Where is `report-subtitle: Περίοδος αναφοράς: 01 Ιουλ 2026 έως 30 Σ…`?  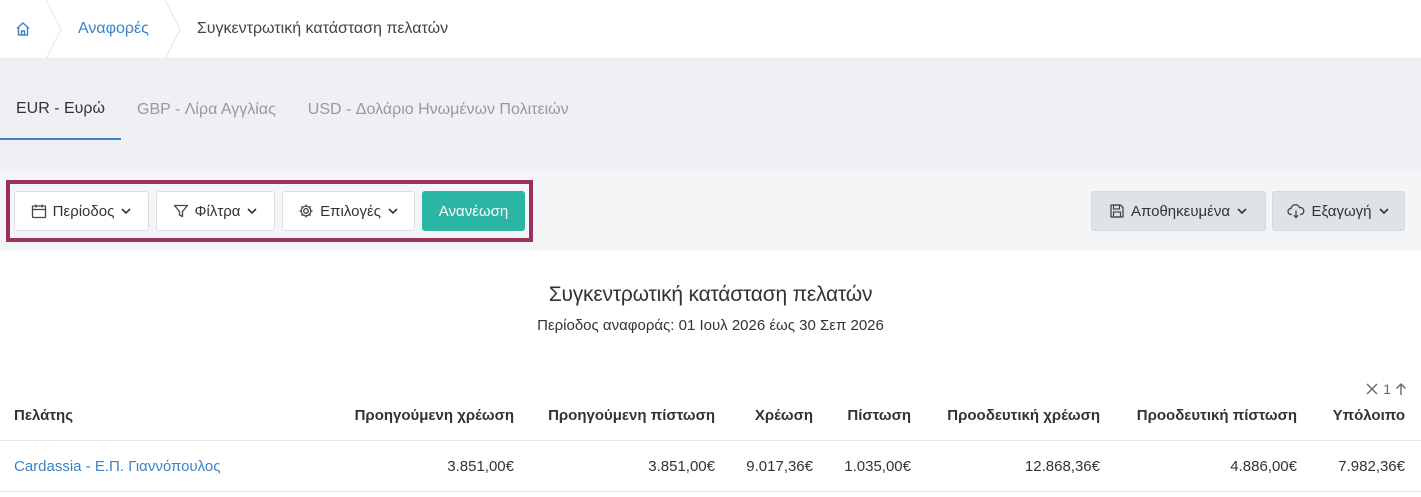 report-subtitle: Περίοδος αναφοράς: 01 Ιουλ 2026 έως 30 Σ… is located at coordinates (710, 325).